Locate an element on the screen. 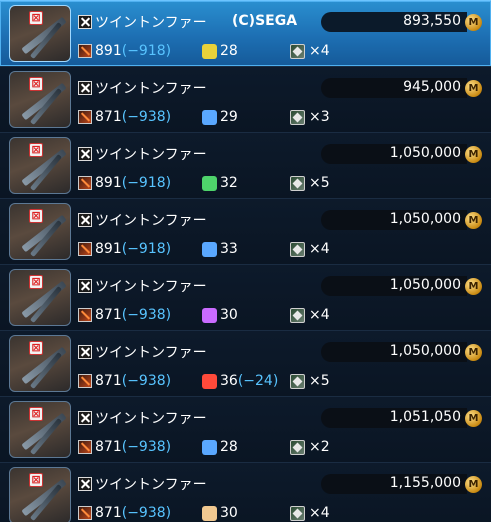  list-item: ⊠ ツイントンファー 945,000 M 871 (−938) 29 ×3 is located at coordinates (245, 99).